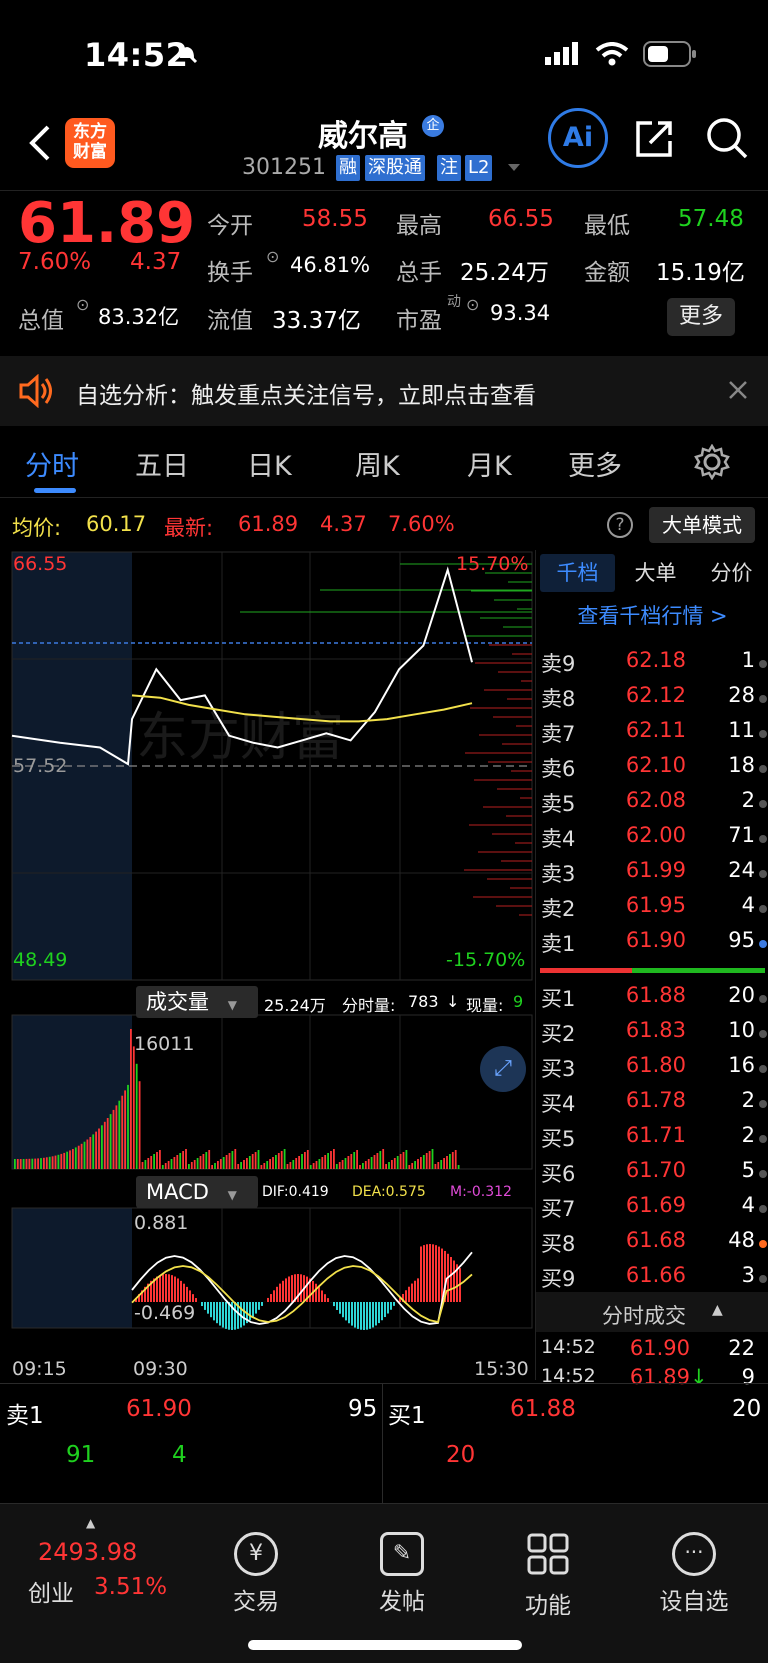  What do you see at coordinates (595, 463) in the screenshot?
I see `tab-more: 更多` at bounding box center [595, 463].